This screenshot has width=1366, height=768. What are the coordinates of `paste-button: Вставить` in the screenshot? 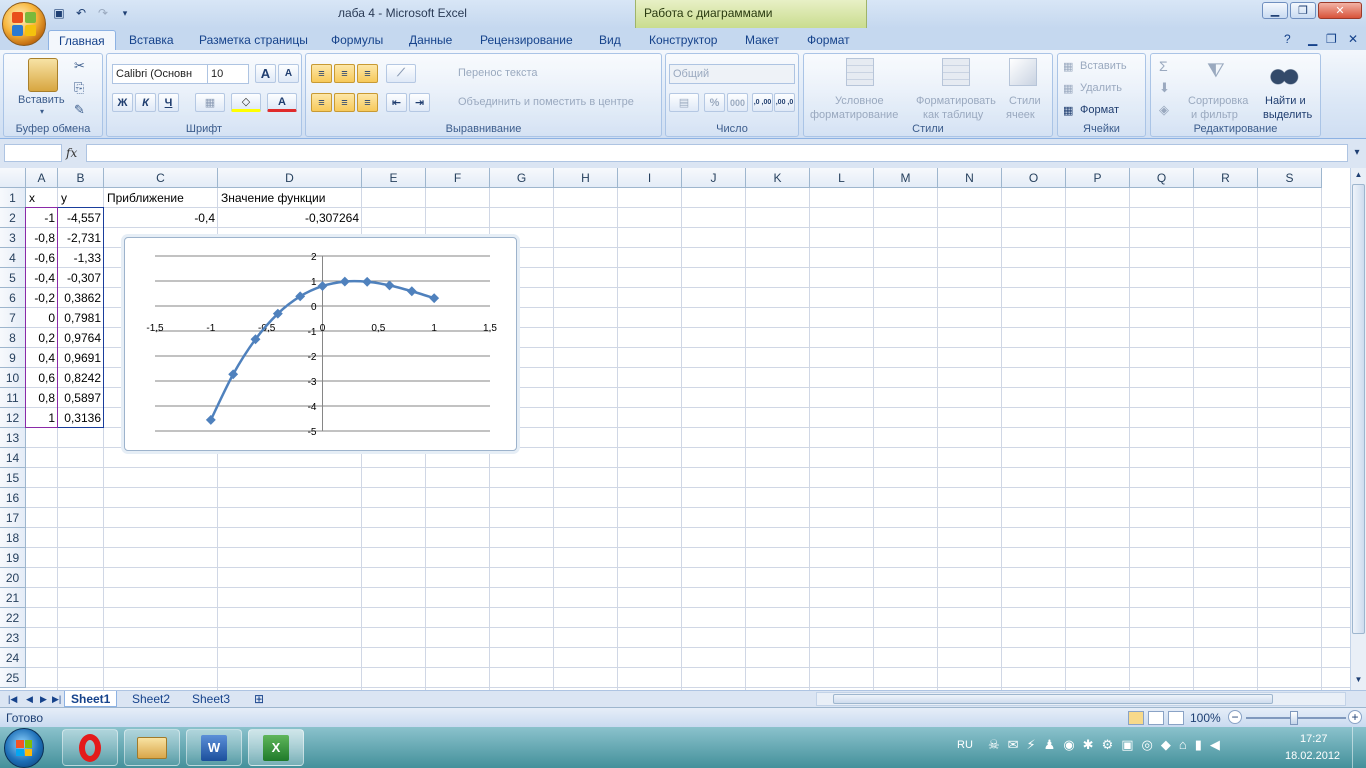 It's located at (41, 100).